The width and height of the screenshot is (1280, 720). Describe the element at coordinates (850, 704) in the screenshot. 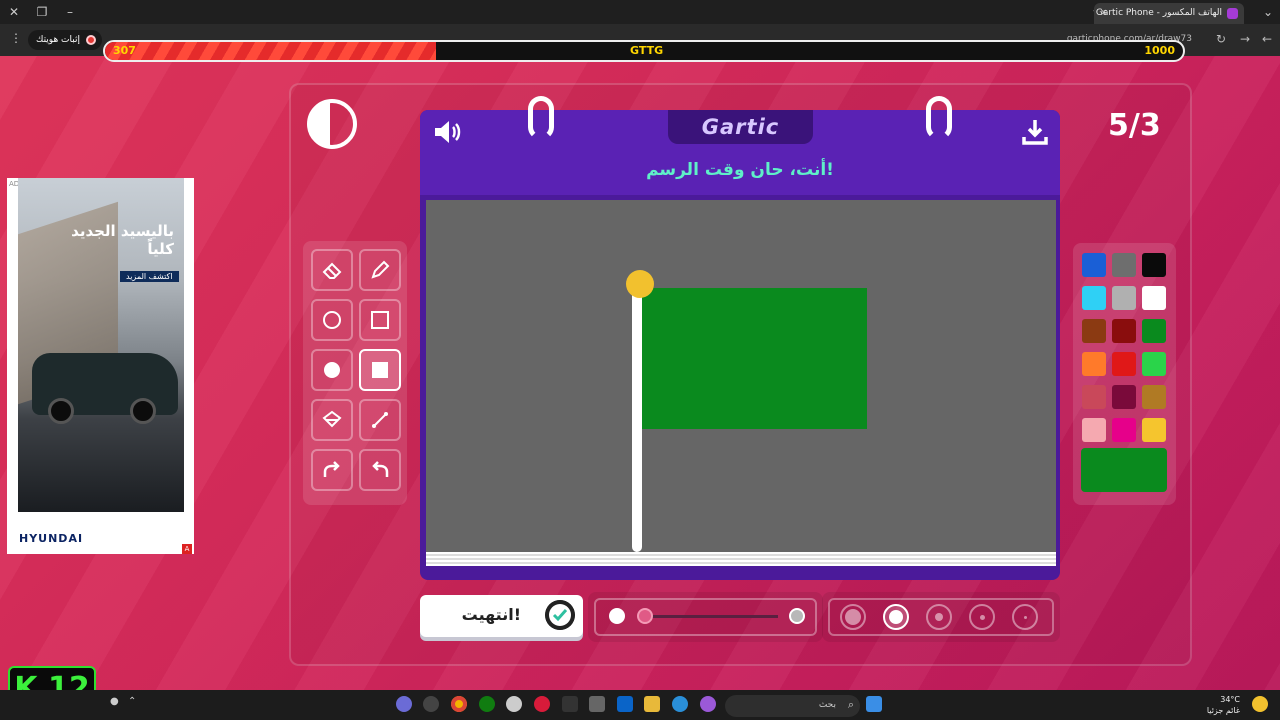

I see `search-icon: ⌕` at that location.